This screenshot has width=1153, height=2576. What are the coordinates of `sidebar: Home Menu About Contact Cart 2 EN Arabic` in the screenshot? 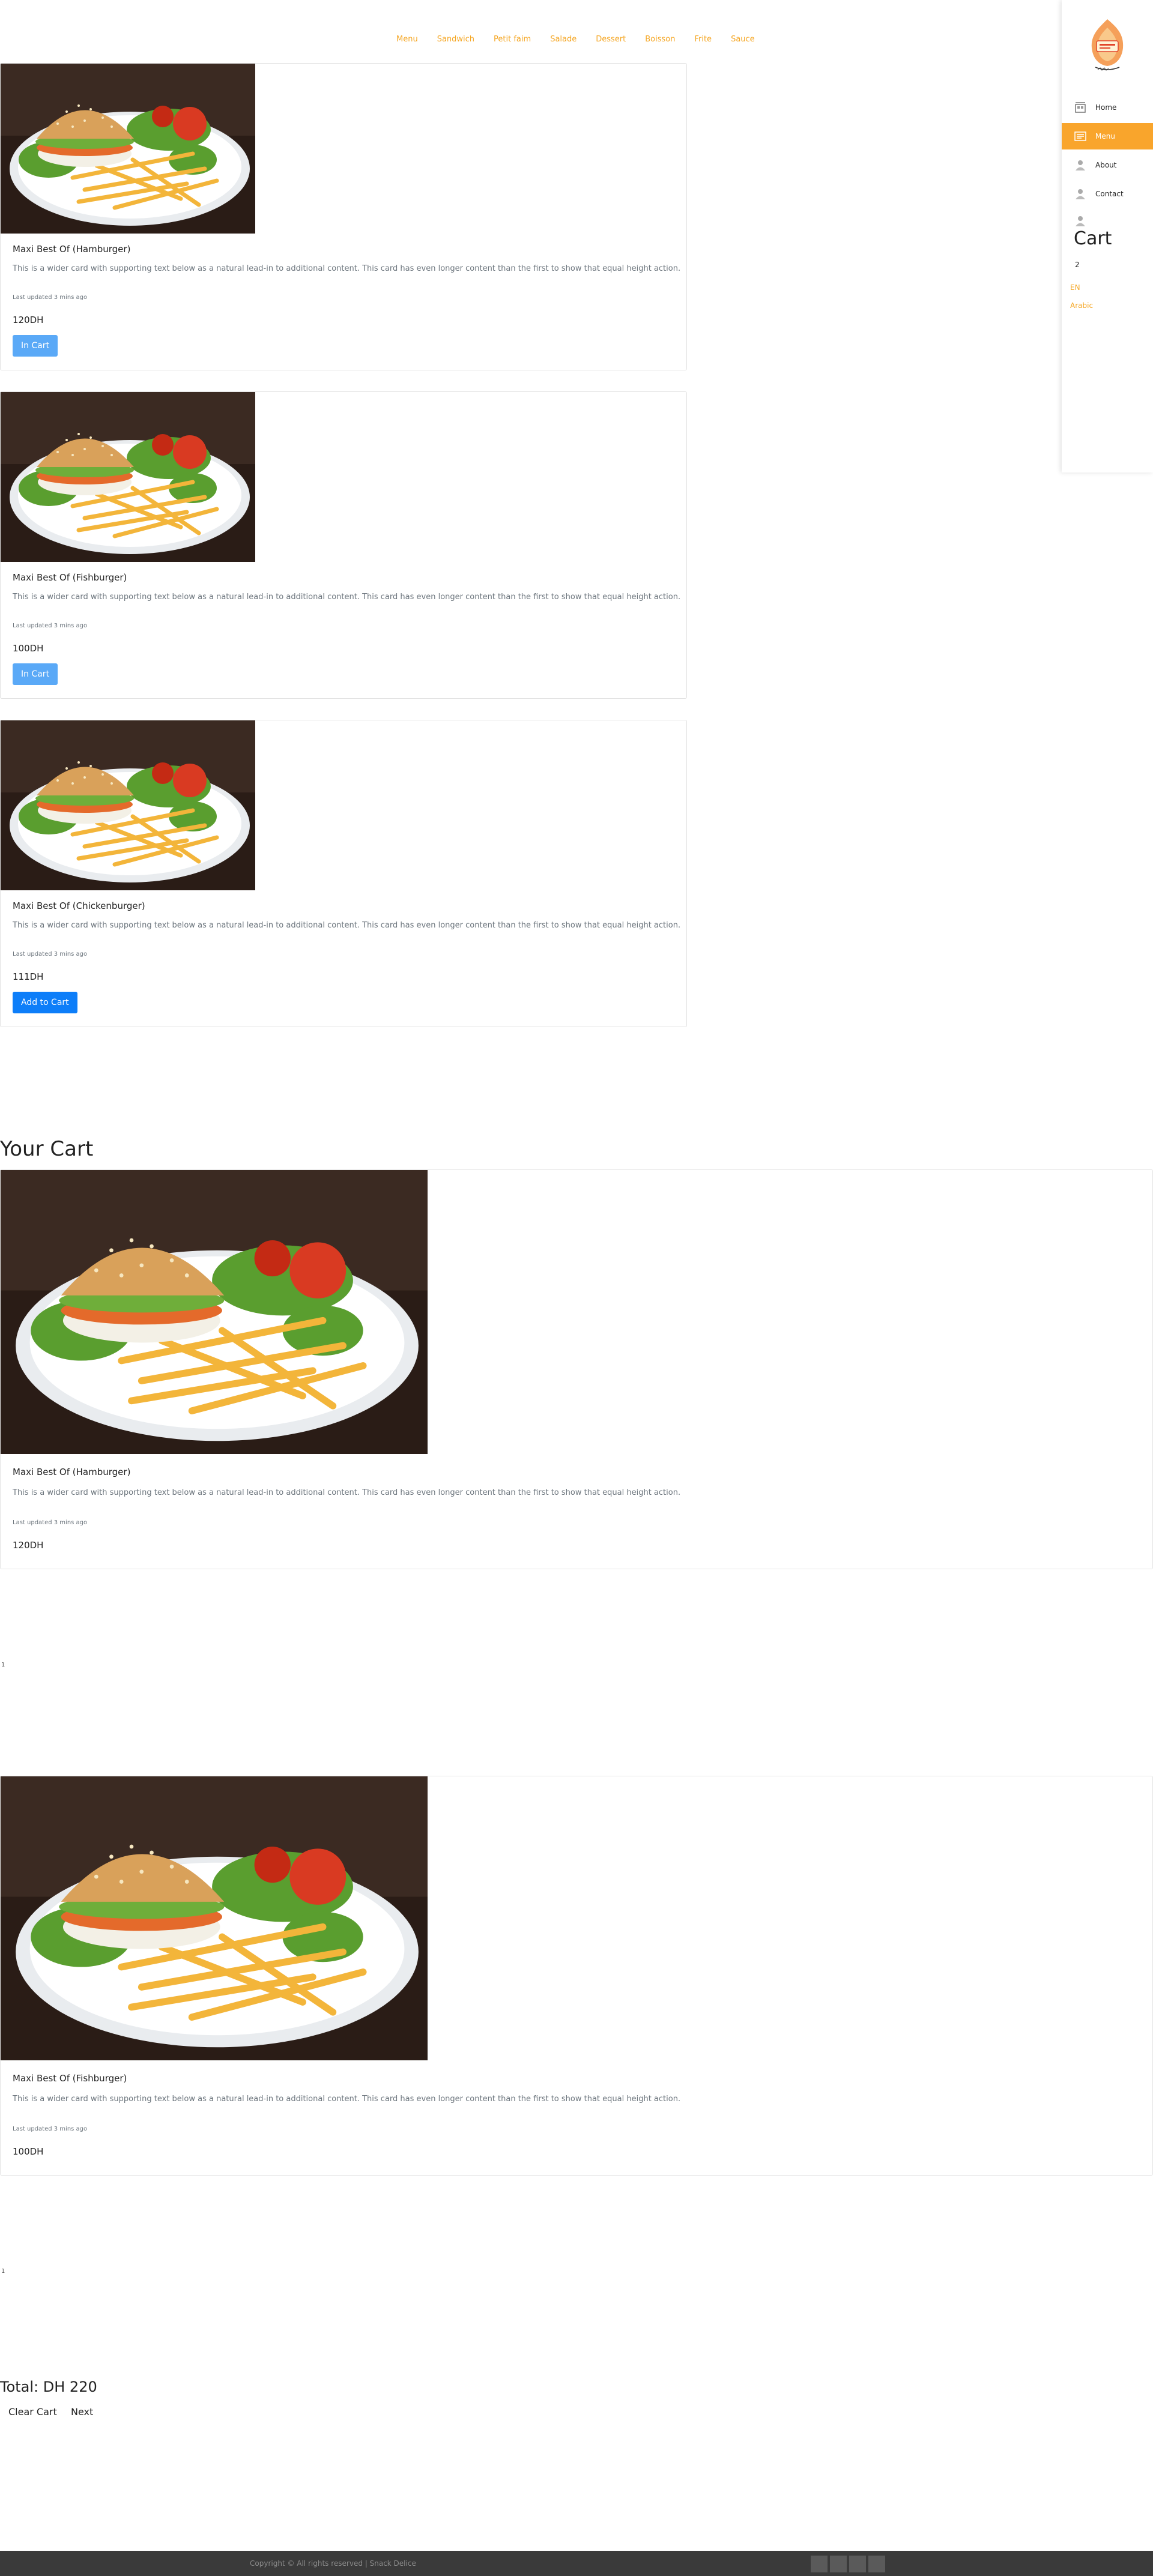 It's located at (1107, 236).